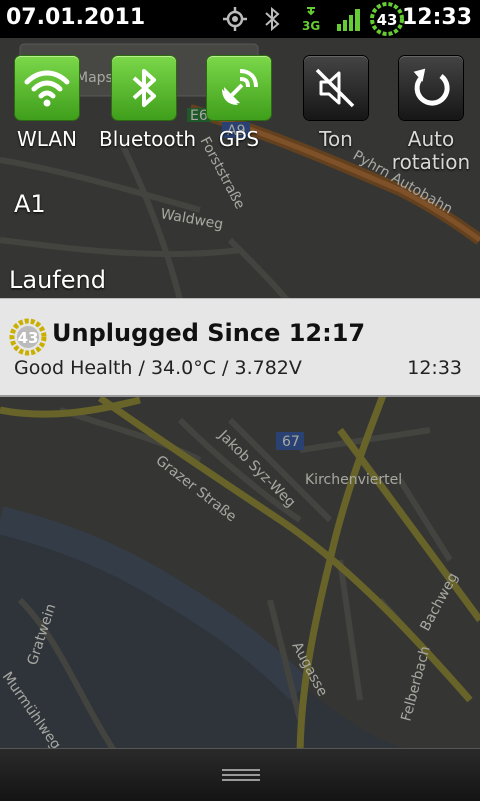  What do you see at coordinates (30, 204) in the screenshot?
I see `carrier-label: A1` at bounding box center [30, 204].